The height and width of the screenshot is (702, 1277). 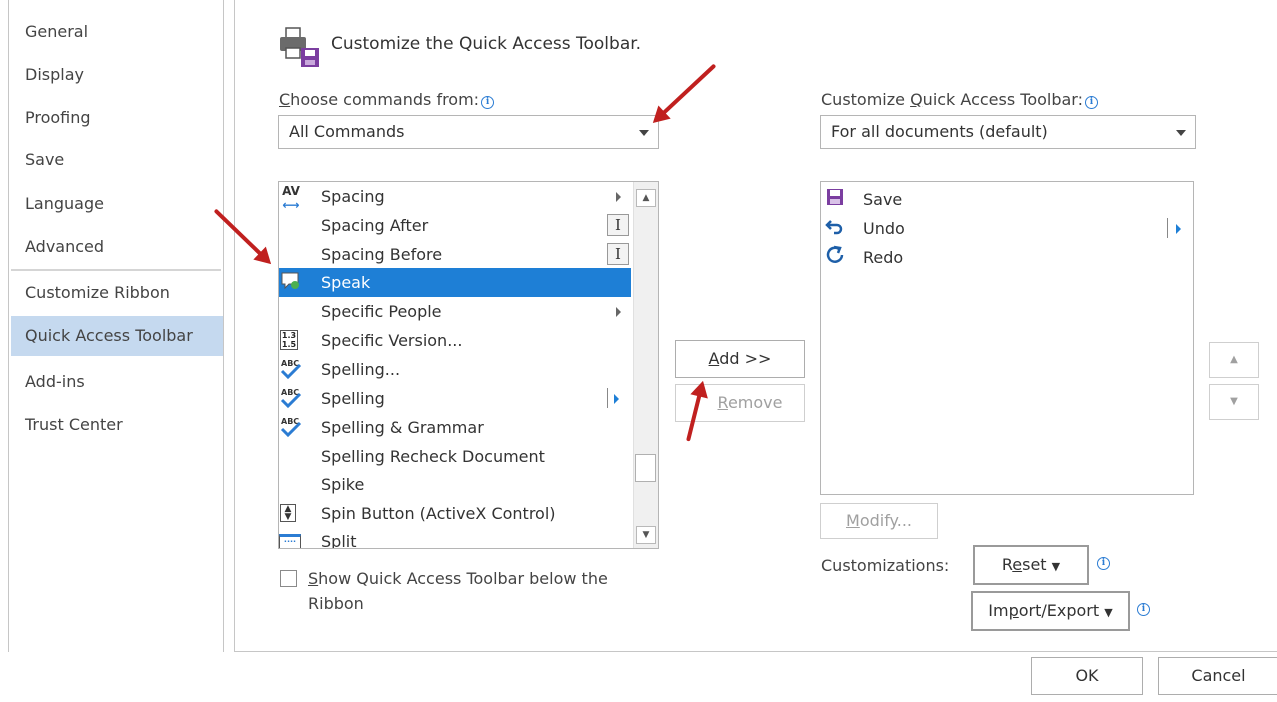 What do you see at coordinates (299, 47) in the screenshot?
I see `qat-header-icon` at bounding box center [299, 47].